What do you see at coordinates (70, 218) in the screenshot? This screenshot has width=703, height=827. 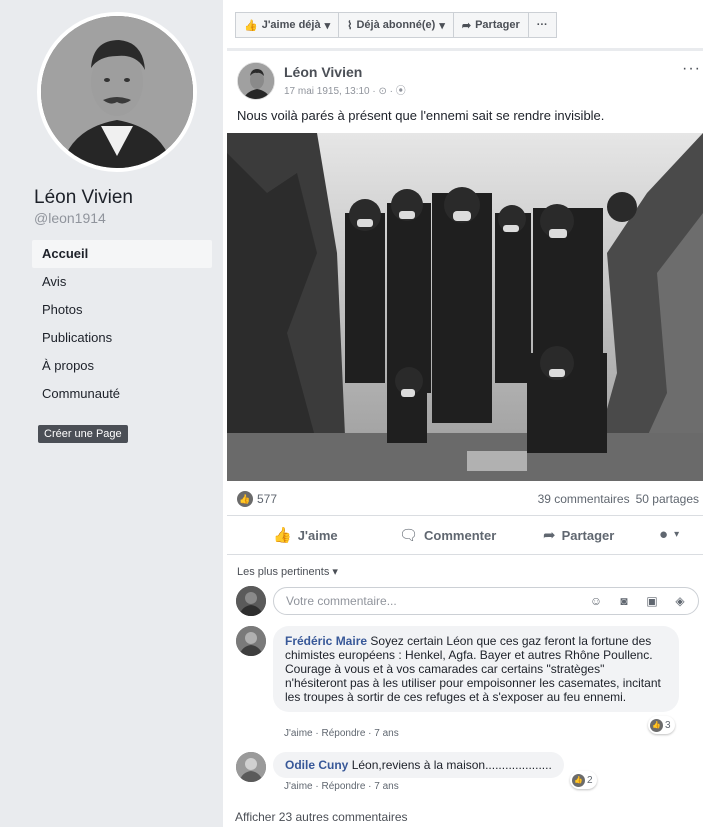 I see `profile-handle: @leon1914` at bounding box center [70, 218].